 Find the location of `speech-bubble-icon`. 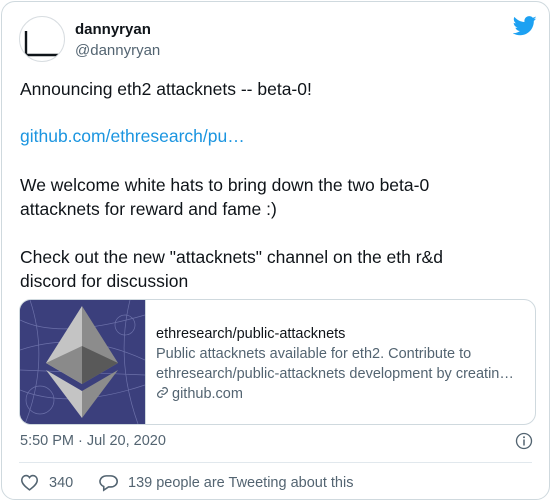

speech-bubble-icon is located at coordinates (108, 483).